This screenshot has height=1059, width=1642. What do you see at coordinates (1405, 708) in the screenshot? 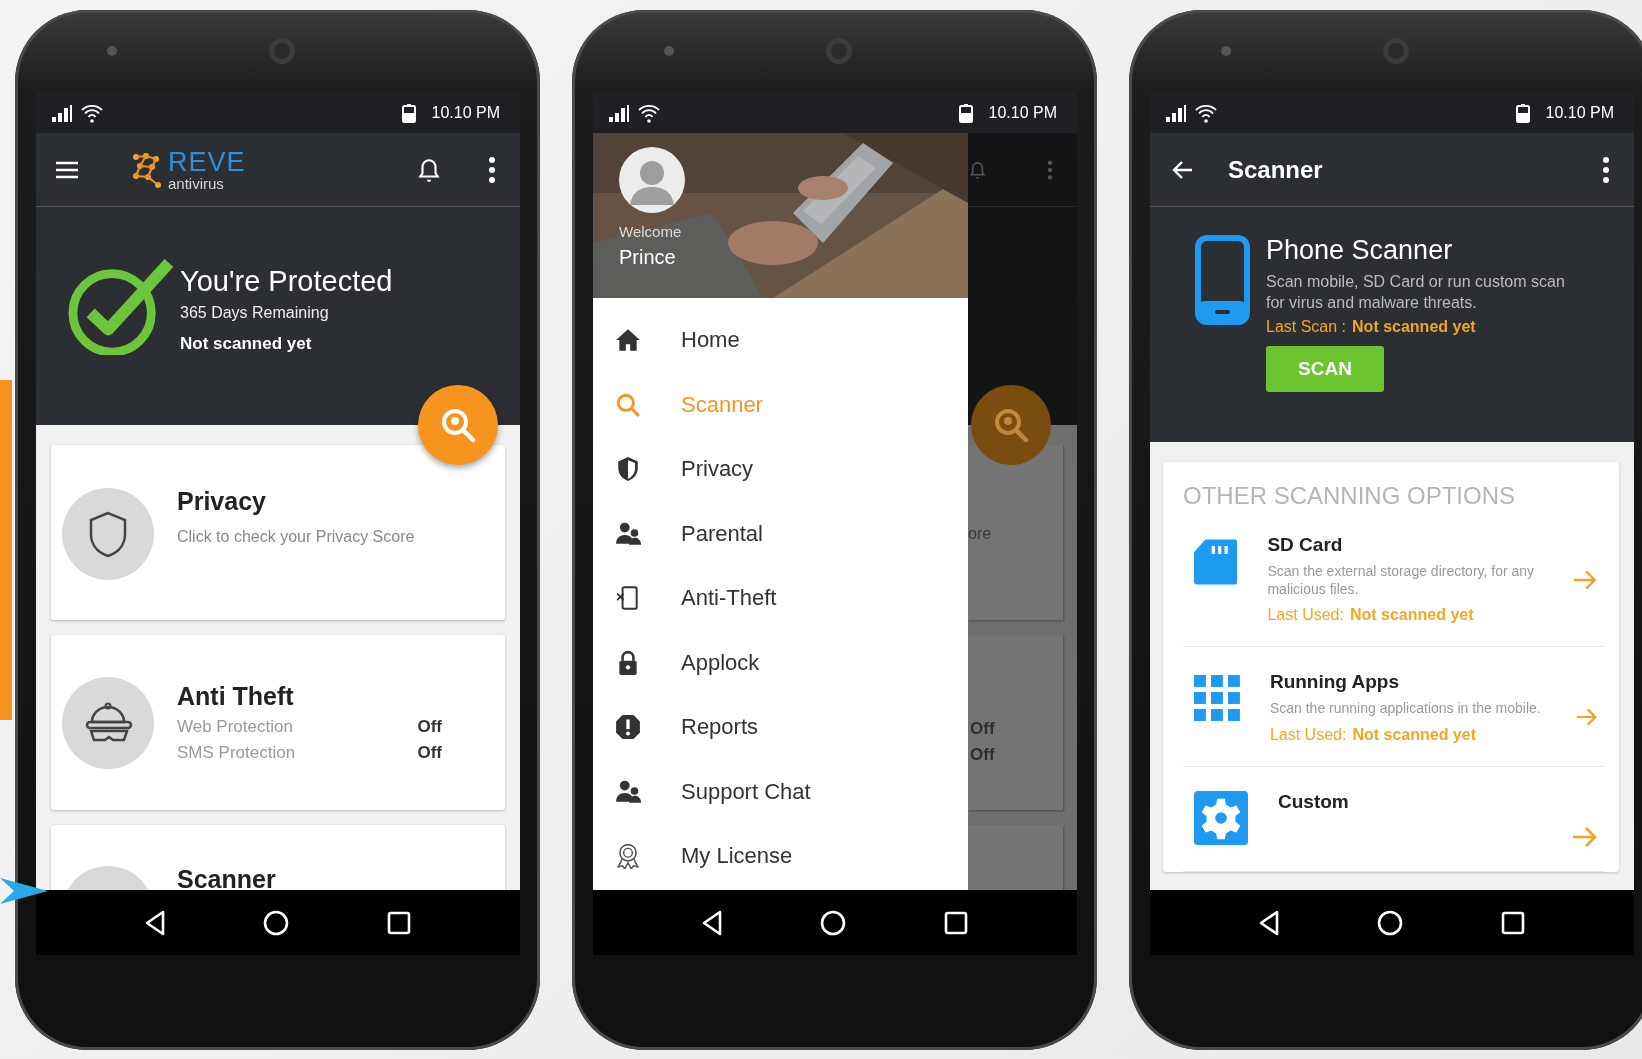
I see `option-description: Scan the running applications in the mobile.` at bounding box center [1405, 708].